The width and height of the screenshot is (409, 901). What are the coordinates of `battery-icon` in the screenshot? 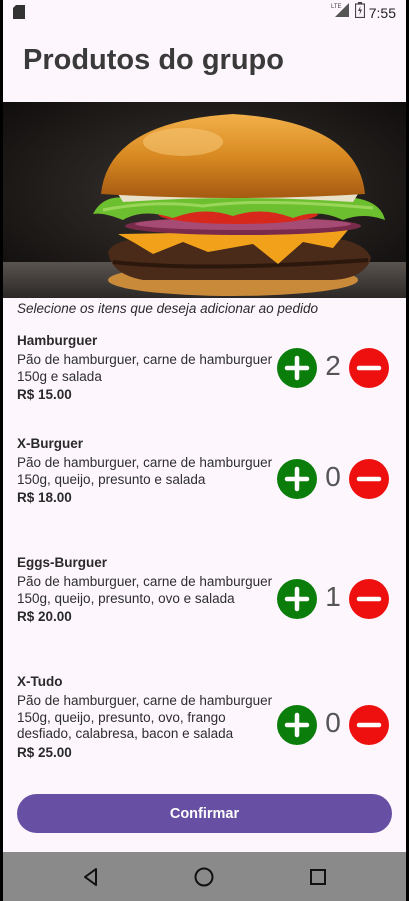 It's located at (359, 12).